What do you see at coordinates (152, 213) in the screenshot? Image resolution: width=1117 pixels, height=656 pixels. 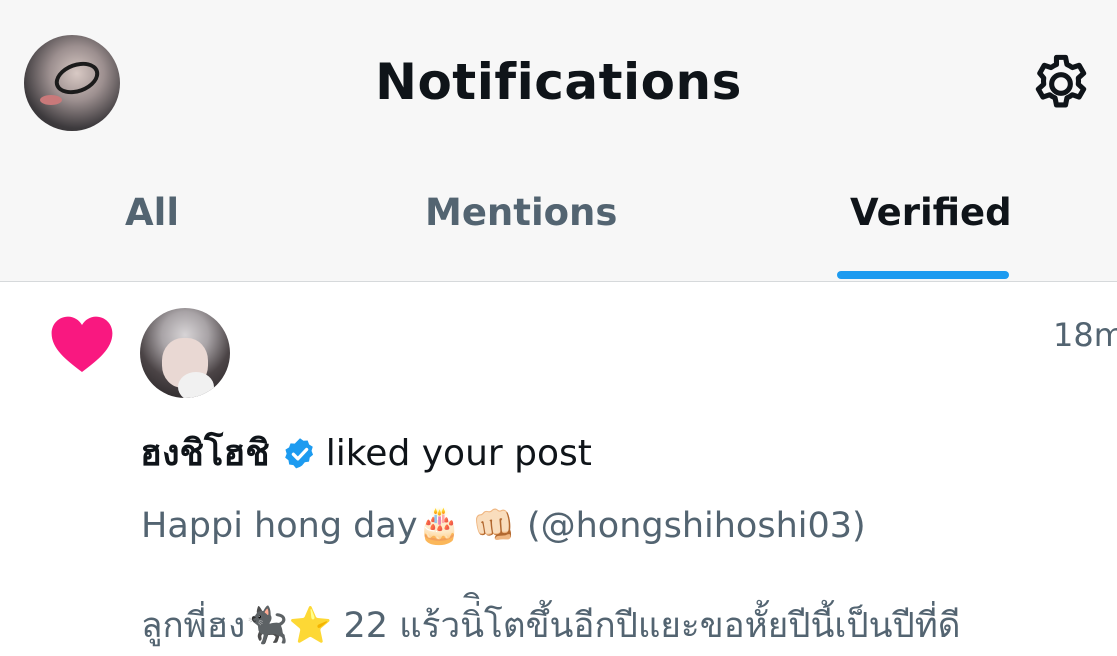 I see `tab-all: All` at bounding box center [152, 213].